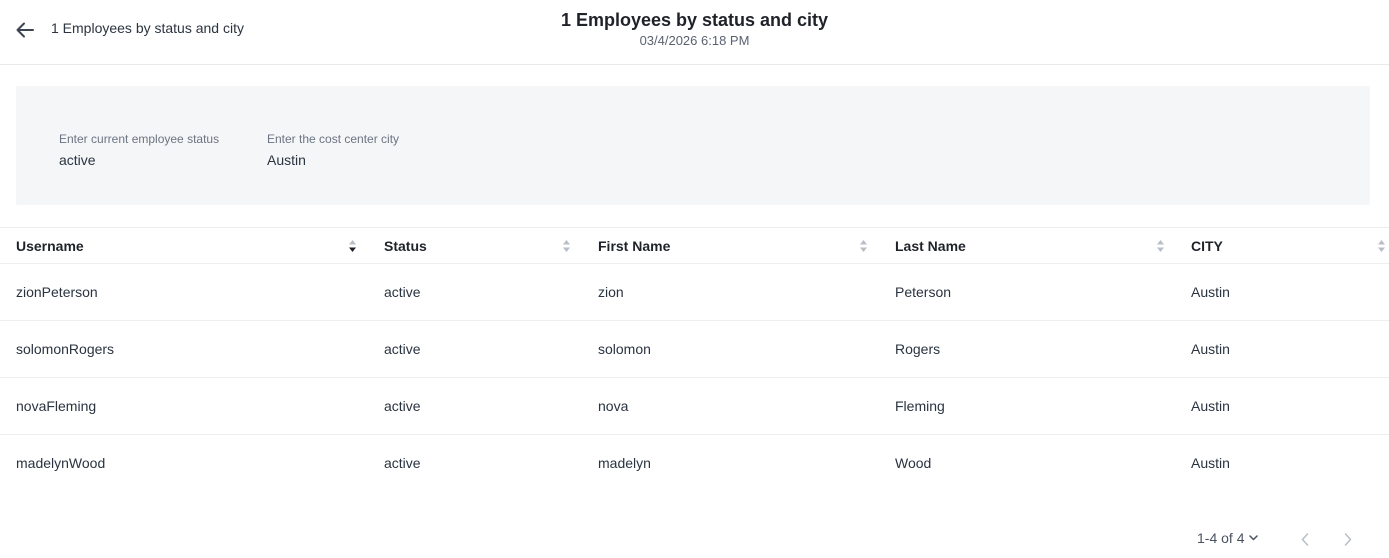 This screenshot has height=558, width=1389. I want to click on chevron-down-icon, so click(1254, 538).